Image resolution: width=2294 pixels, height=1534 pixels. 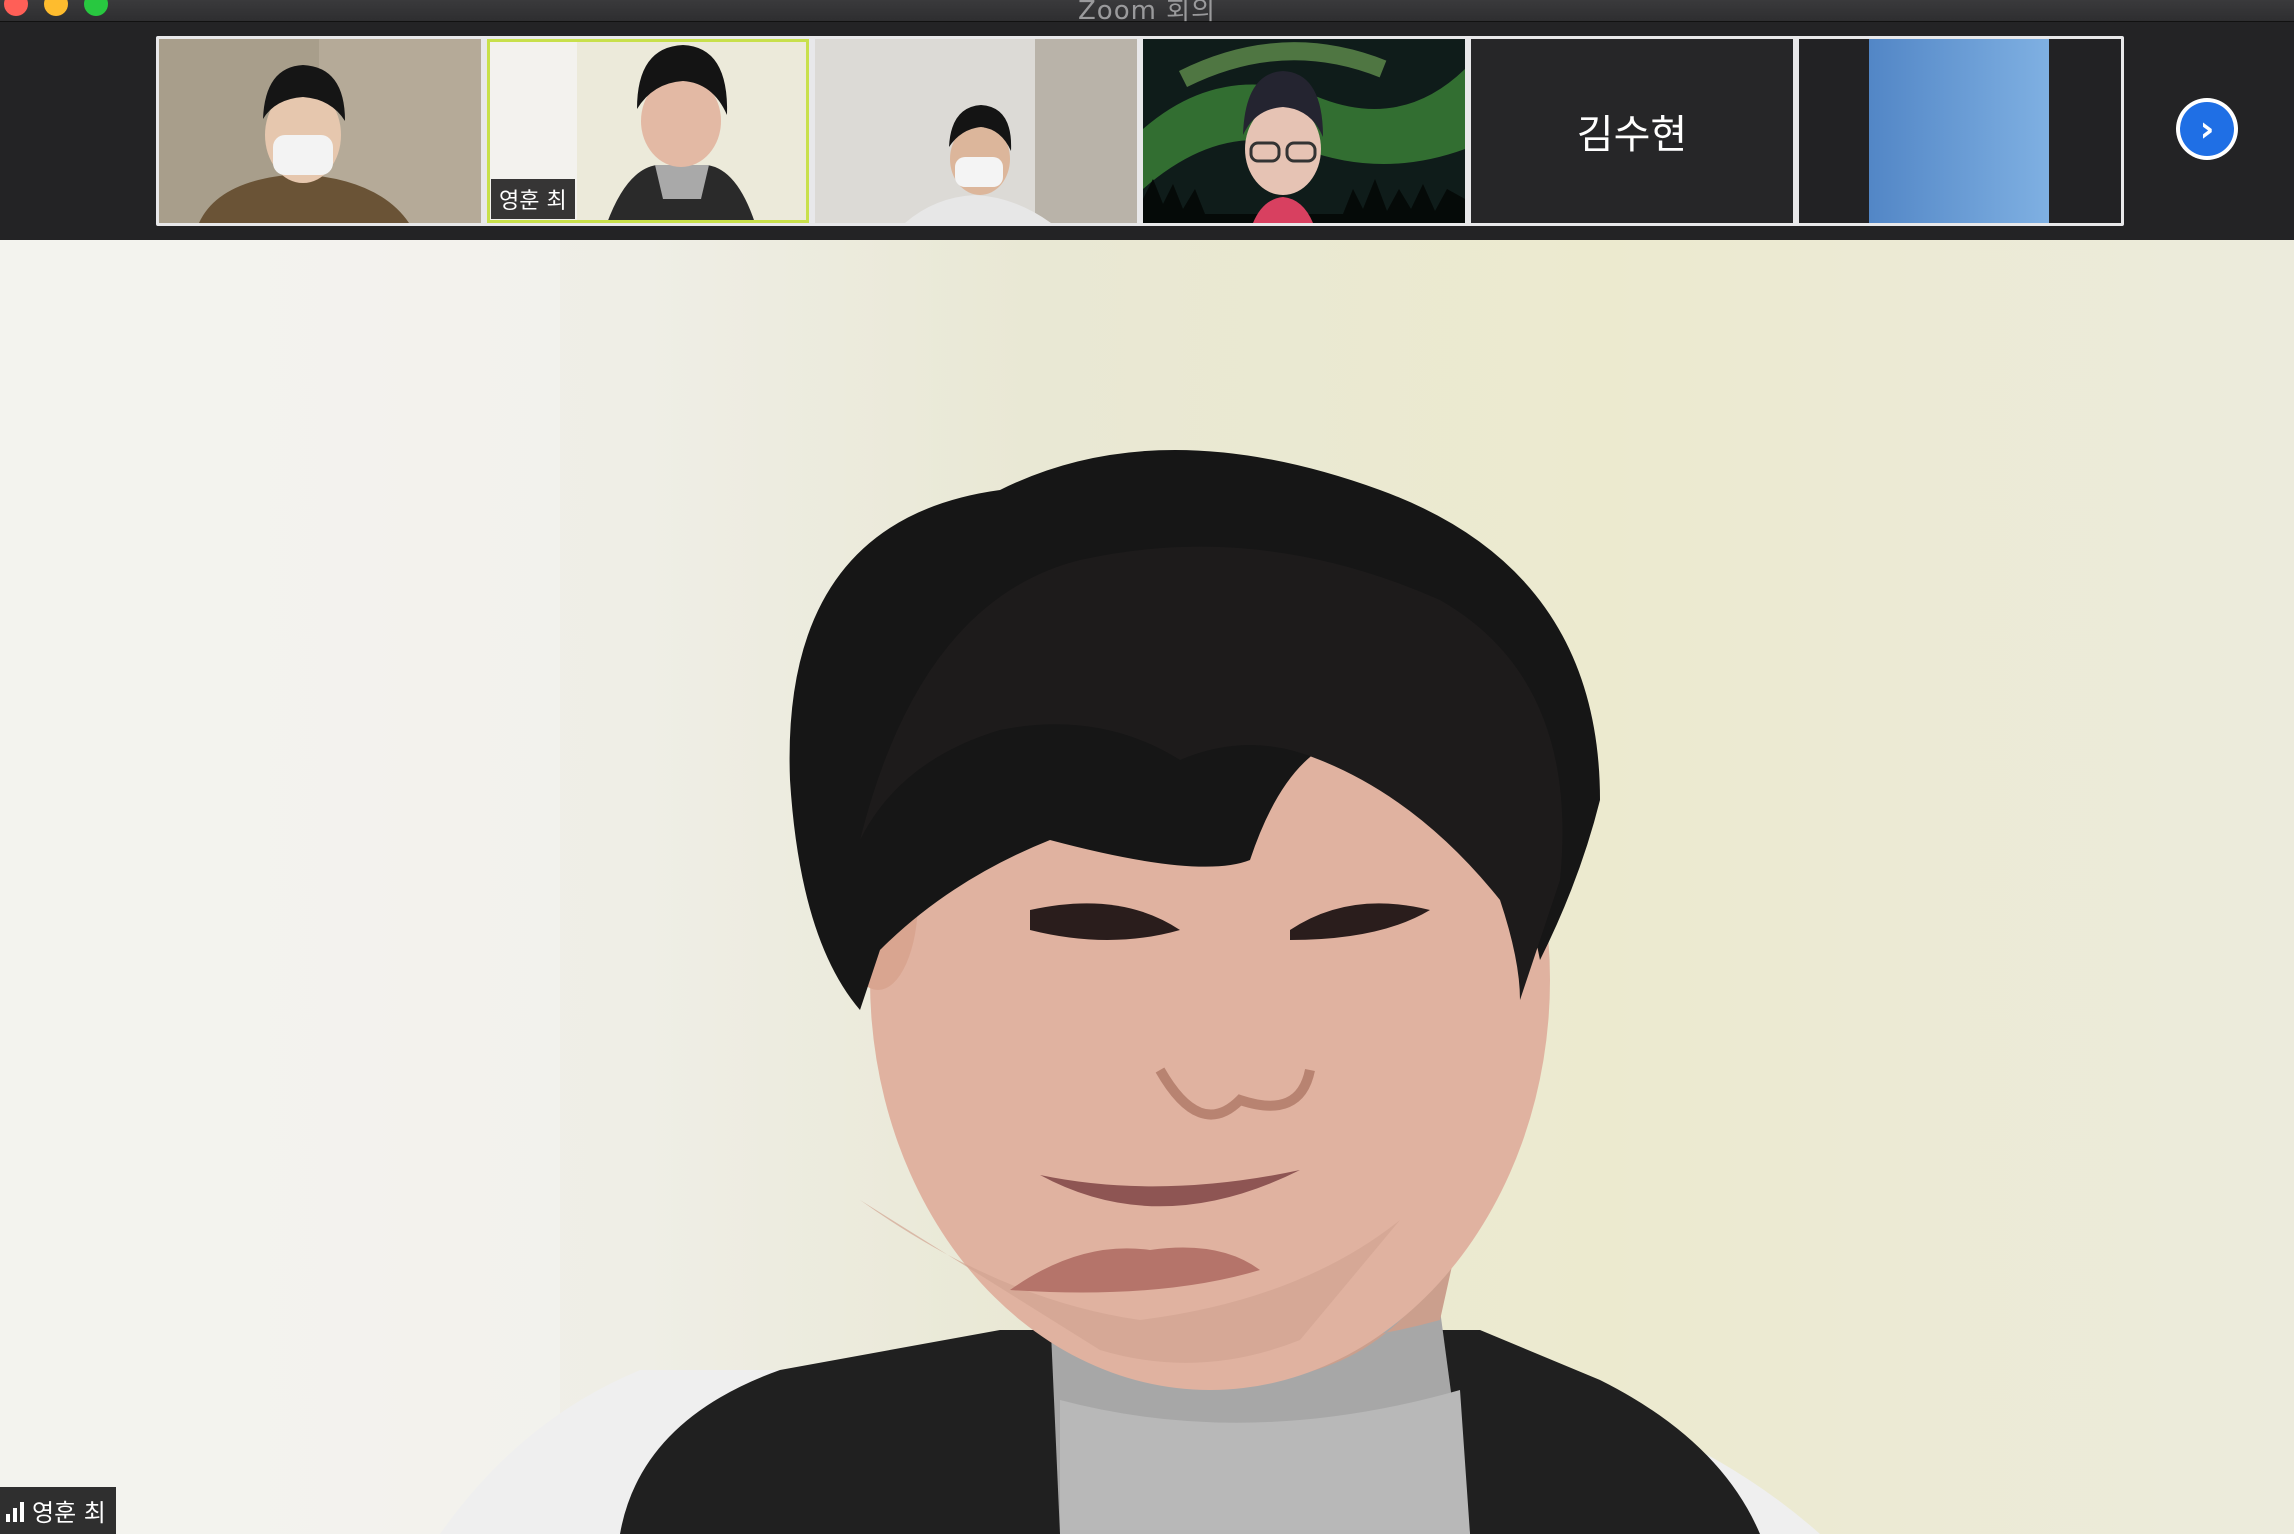 I want to click on participant-name-label: 김수현, so click(x=1632, y=135).